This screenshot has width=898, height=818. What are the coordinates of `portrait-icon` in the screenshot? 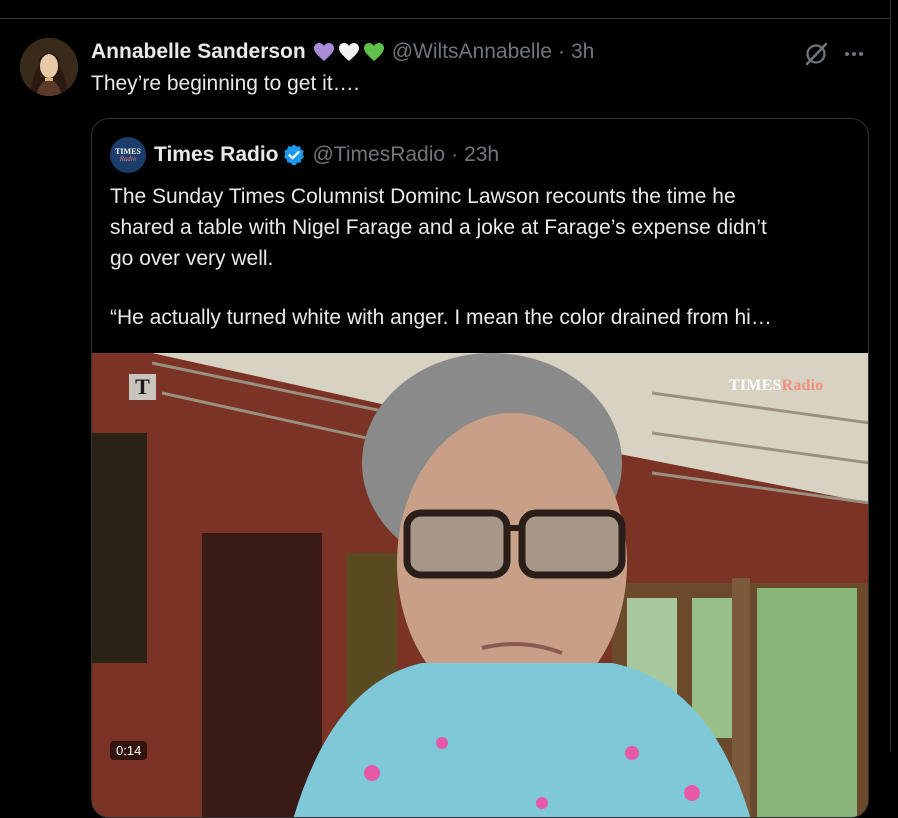 It's located at (49, 67).